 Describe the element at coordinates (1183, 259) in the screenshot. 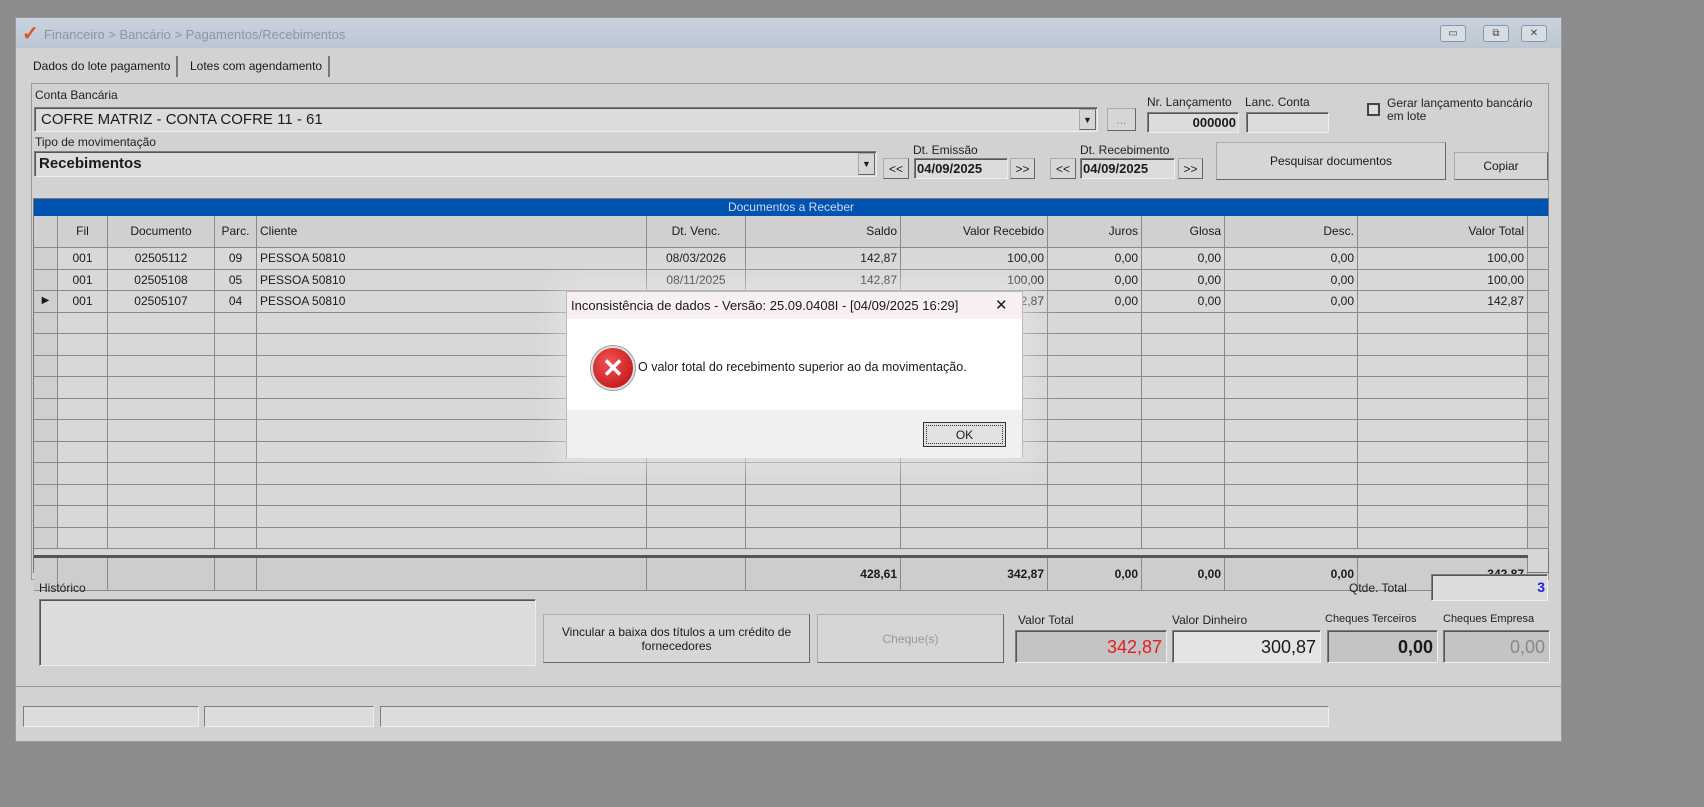

I see `table-cell-glosa: 0,00` at that location.